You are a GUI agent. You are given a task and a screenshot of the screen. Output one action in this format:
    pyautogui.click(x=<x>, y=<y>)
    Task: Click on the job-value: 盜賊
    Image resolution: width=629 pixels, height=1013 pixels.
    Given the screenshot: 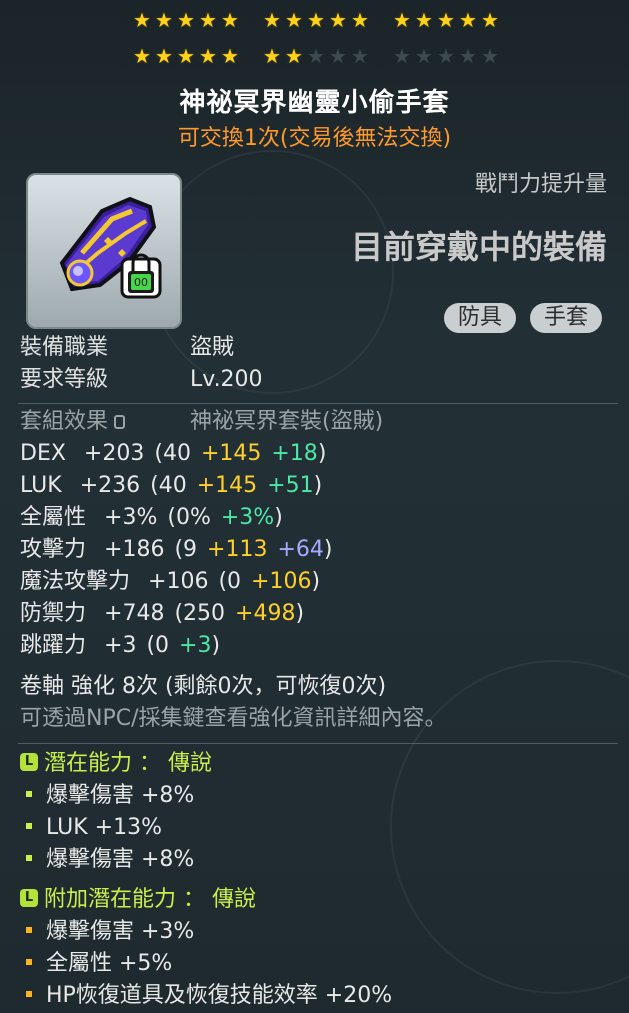 What is the action you would take?
    pyautogui.click(x=212, y=347)
    